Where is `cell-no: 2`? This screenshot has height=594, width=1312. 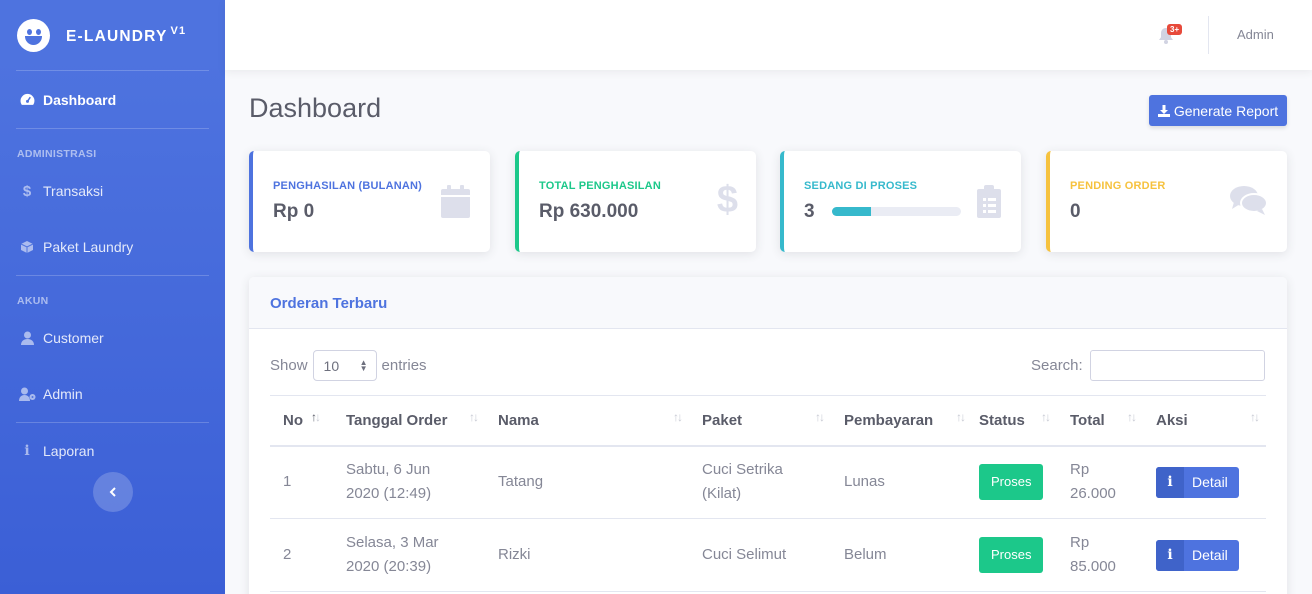
cell-no: 2 is located at coordinates (301, 555).